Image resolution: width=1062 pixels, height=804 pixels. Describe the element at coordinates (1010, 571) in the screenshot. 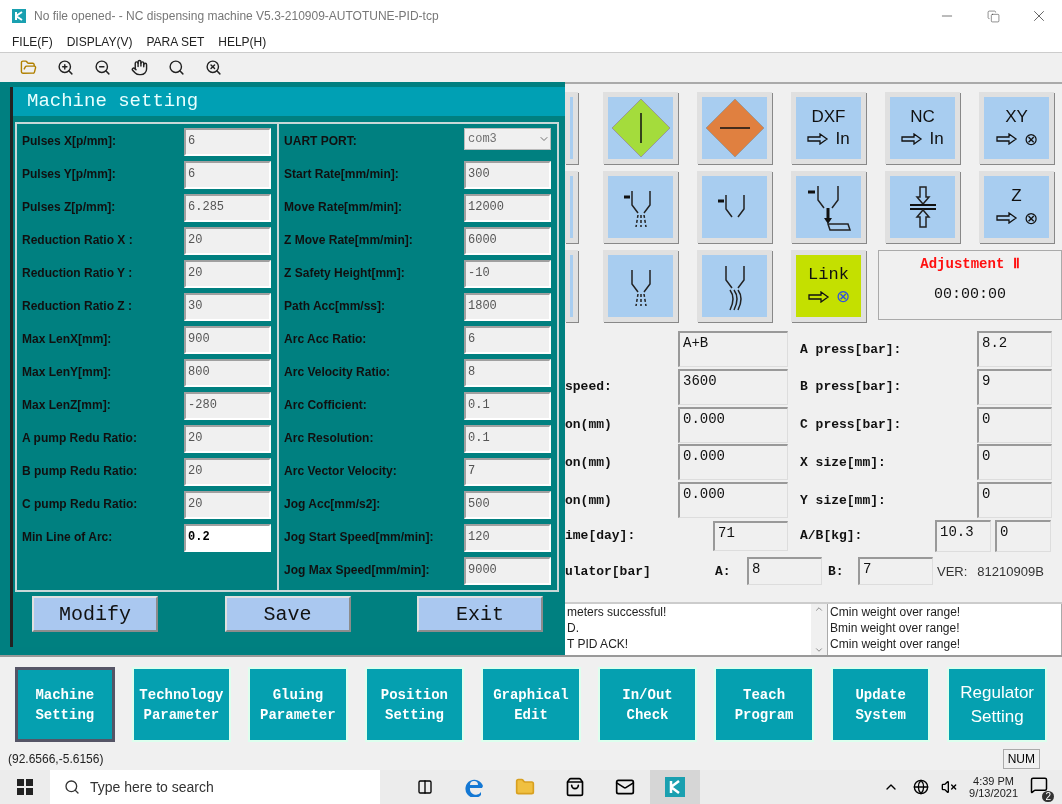

I see `version-text: 81210909B` at that location.